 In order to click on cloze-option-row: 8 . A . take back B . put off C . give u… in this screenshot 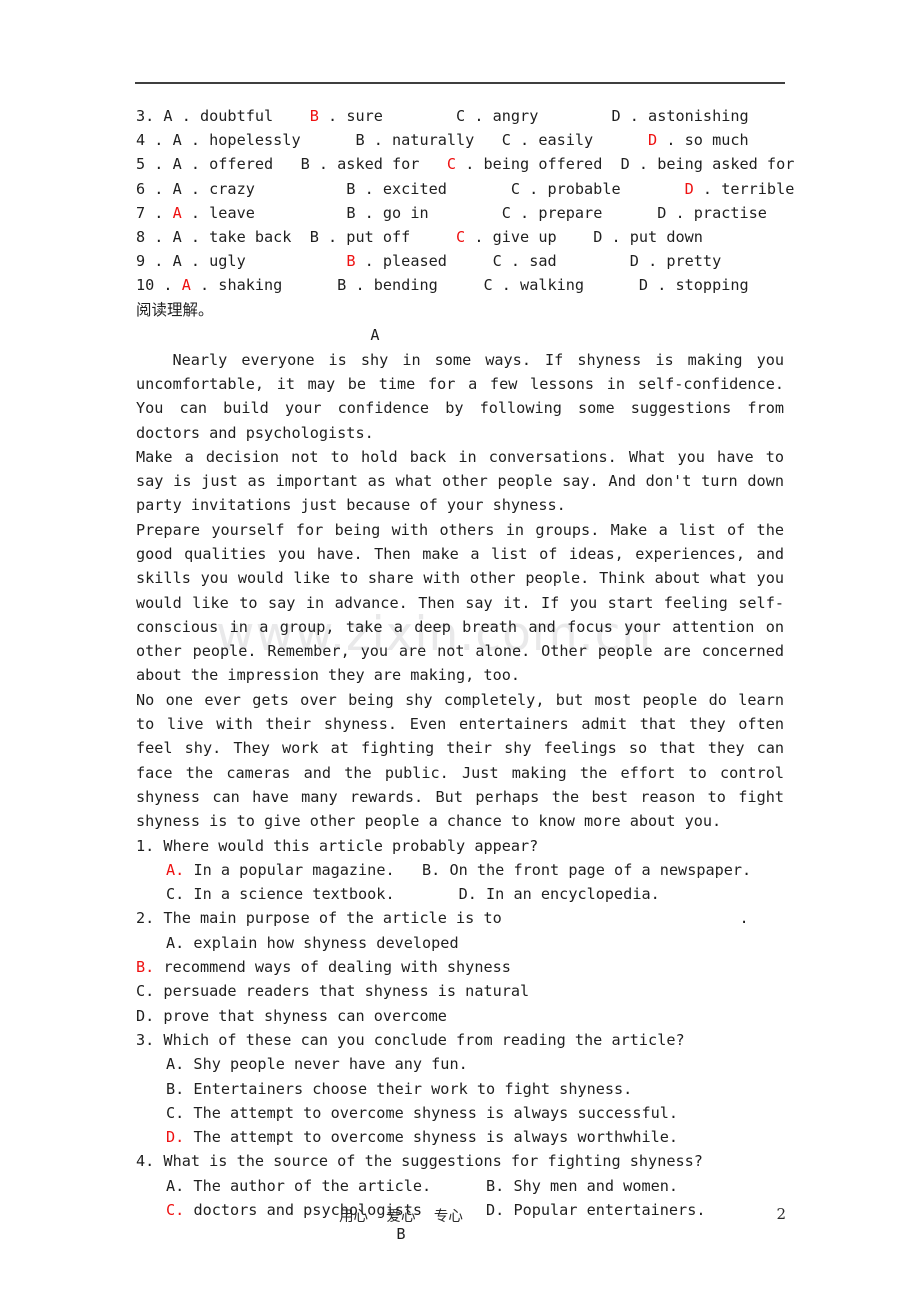, I will do `click(460, 237)`.